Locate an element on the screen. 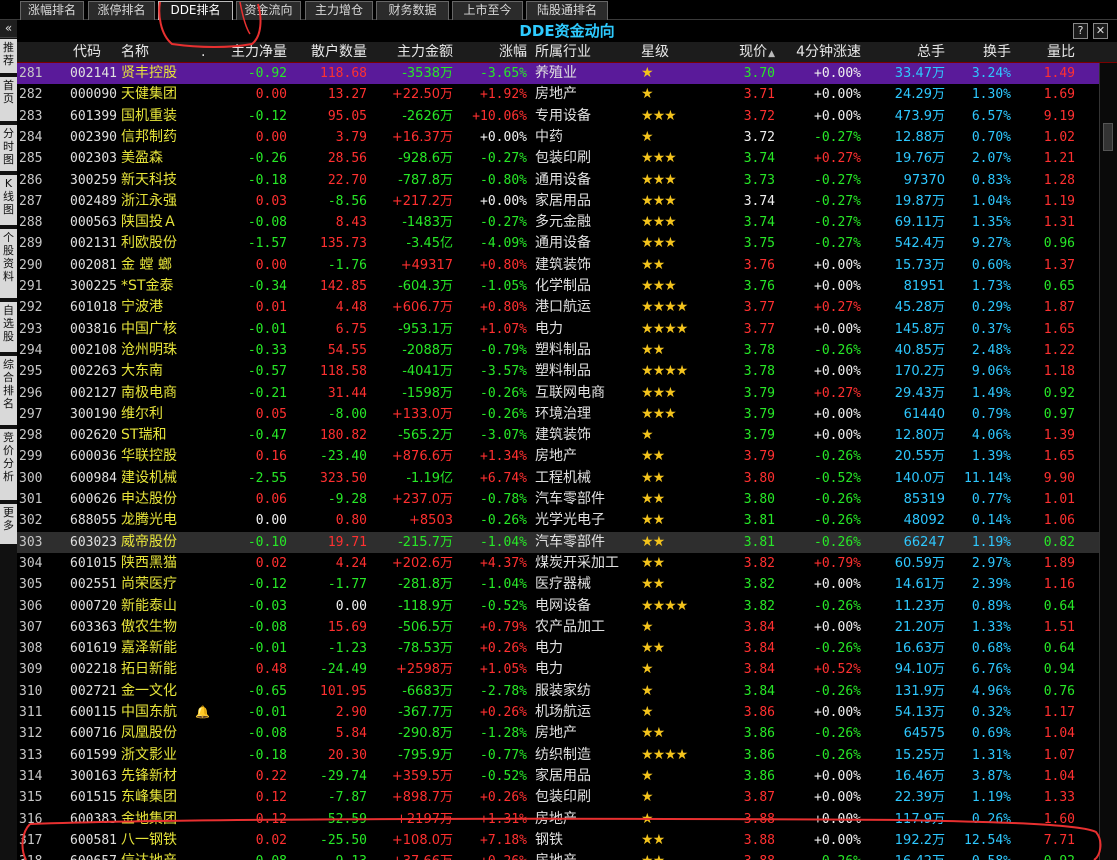 Image resolution: width=1117 pixels, height=860 pixels. column-header-idx is located at coordinates (34, 52).